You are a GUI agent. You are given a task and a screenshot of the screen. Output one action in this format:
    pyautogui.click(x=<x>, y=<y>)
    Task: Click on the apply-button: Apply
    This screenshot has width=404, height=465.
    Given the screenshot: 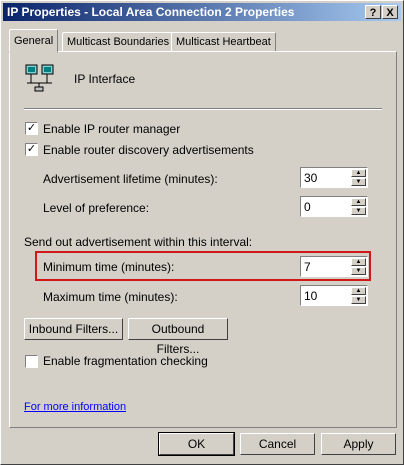 What is the action you would take?
    pyautogui.click(x=358, y=444)
    